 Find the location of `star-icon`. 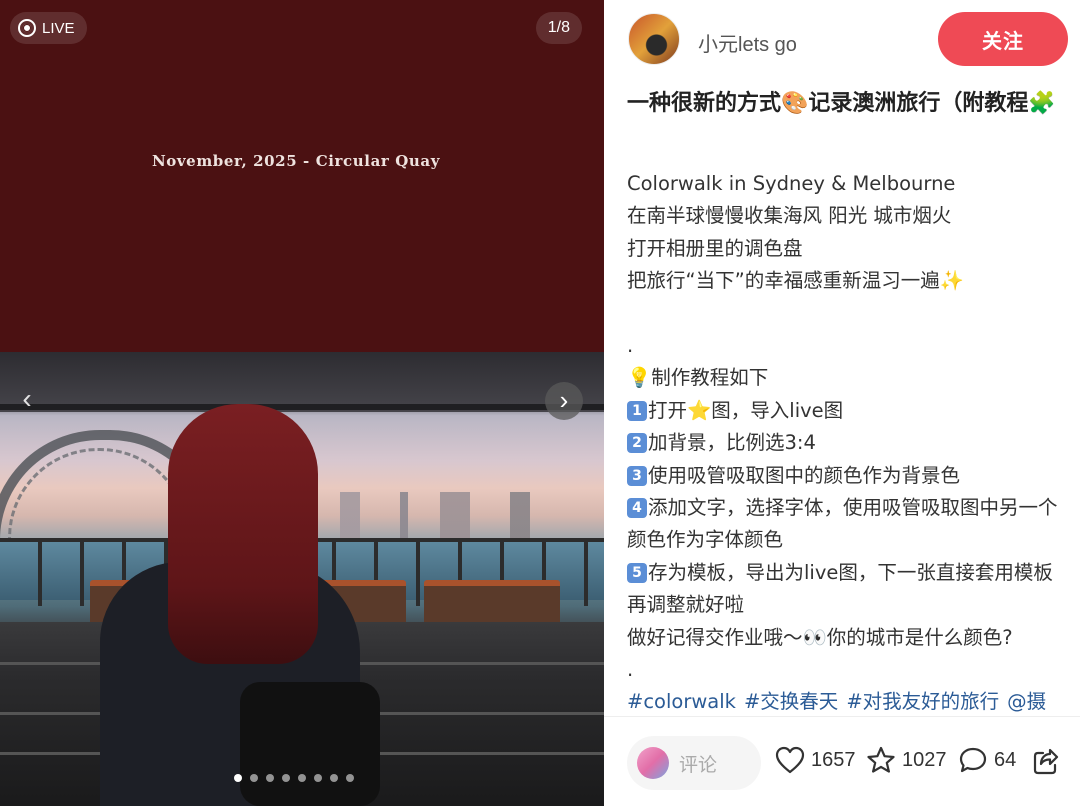

star-icon is located at coordinates (881, 759).